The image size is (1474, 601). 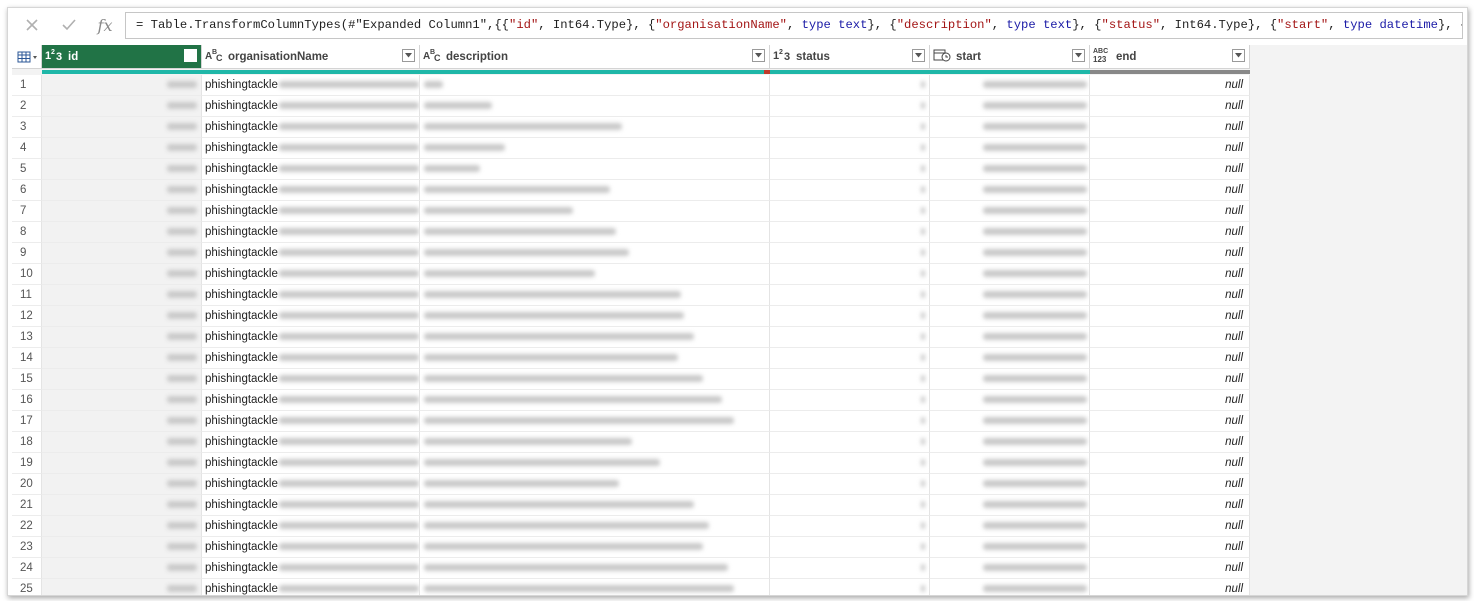 What do you see at coordinates (27, 190) in the screenshot?
I see `row-number: 6` at bounding box center [27, 190].